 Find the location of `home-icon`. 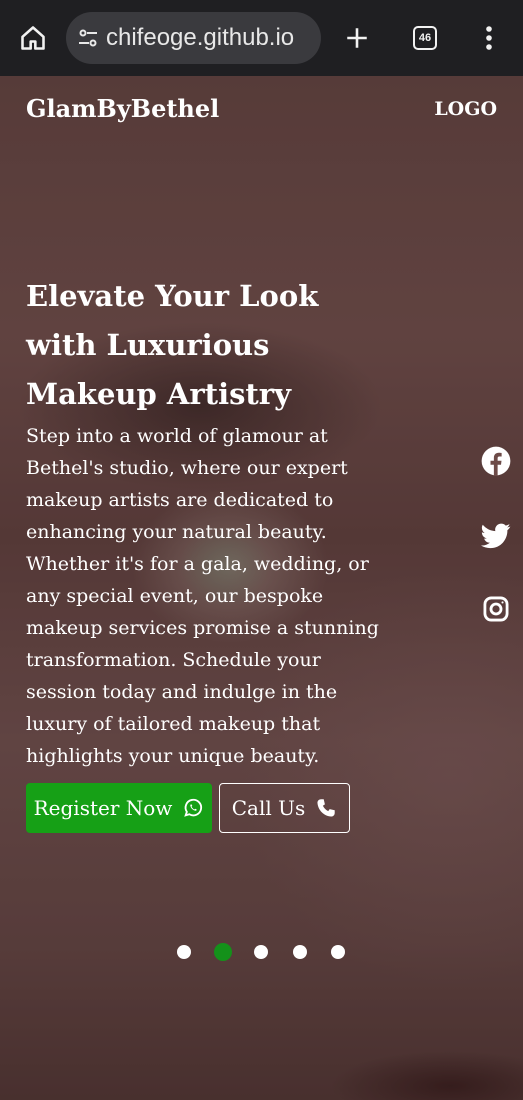

home-icon is located at coordinates (33, 38).